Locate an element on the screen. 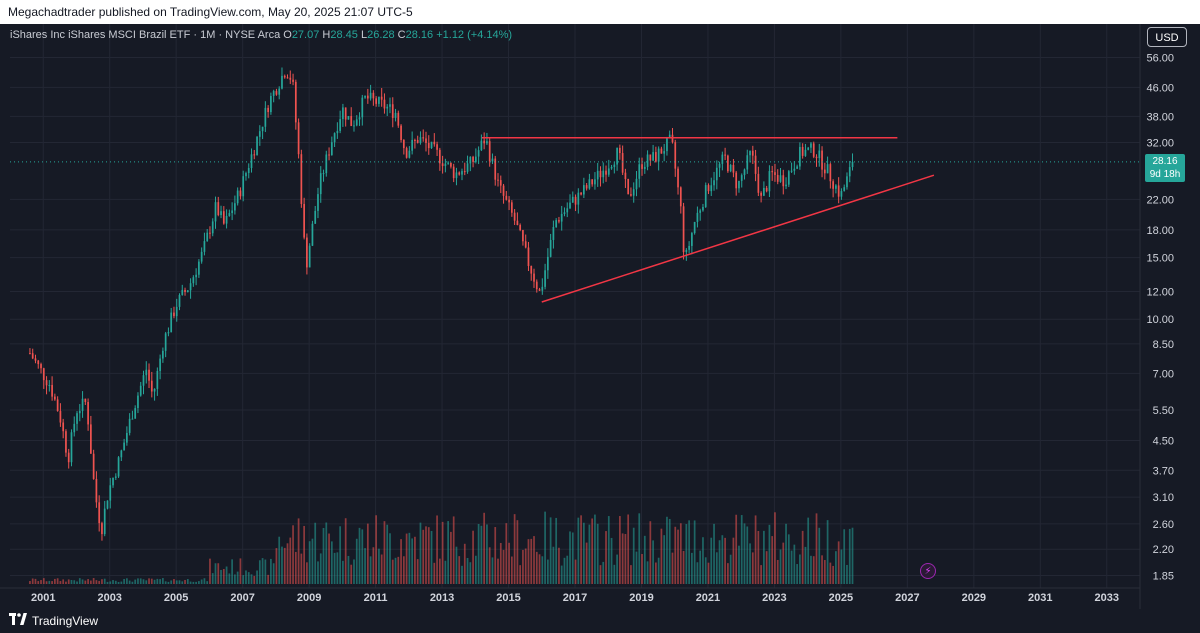 The image size is (1200, 633). x-tick-label: 2033 is located at coordinates (1107, 598).